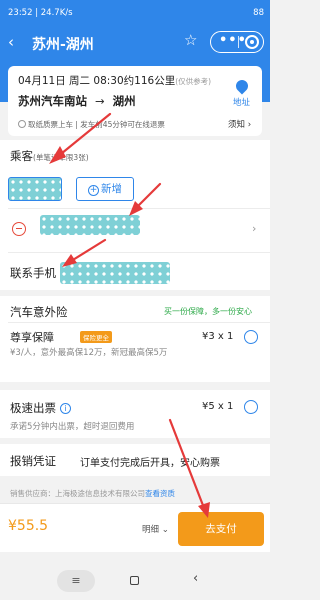 The width and height of the screenshot is (320, 600). Describe the element at coordinates (35, 189) in the screenshot. I see `passenger-chip-redacted` at that location.